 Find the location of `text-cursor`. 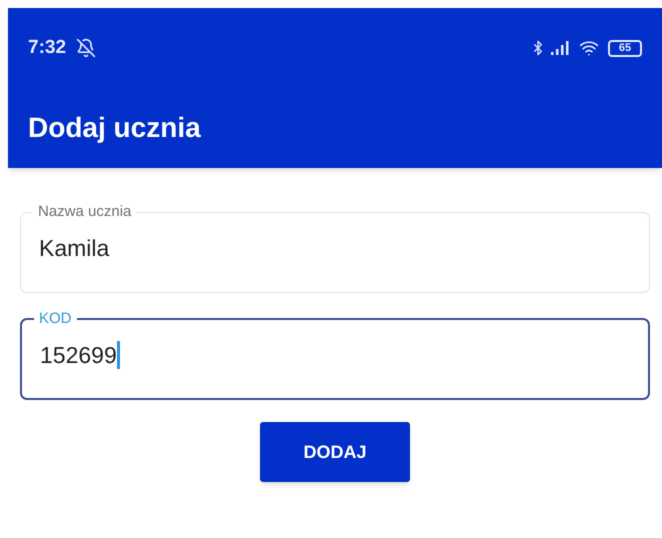

text-cursor is located at coordinates (118, 355).